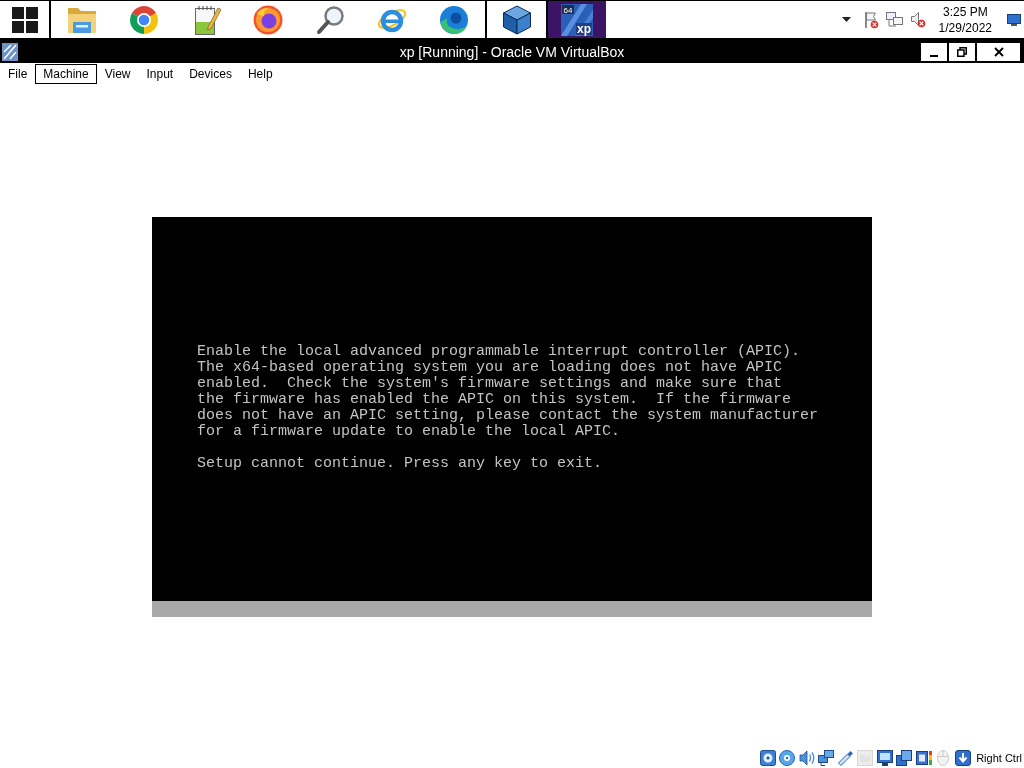 The image size is (1024, 768). What do you see at coordinates (965, 11) in the screenshot?
I see `clock-time: 3:25 PM` at bounding box center [965, 11].